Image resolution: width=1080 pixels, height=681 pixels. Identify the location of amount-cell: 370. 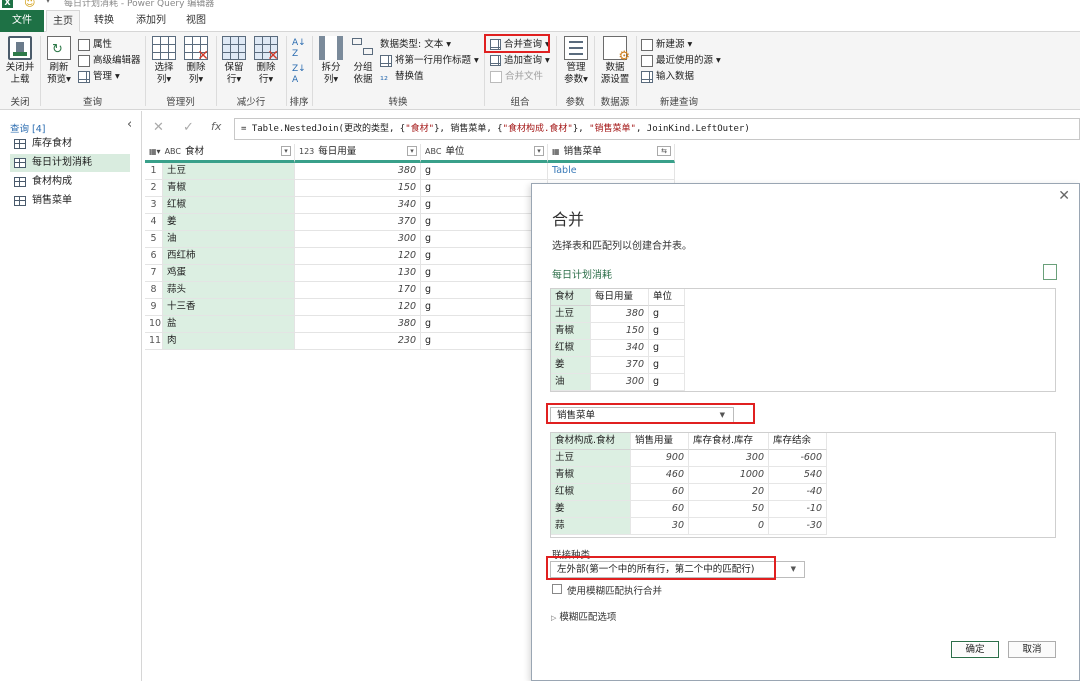
(358, 222).